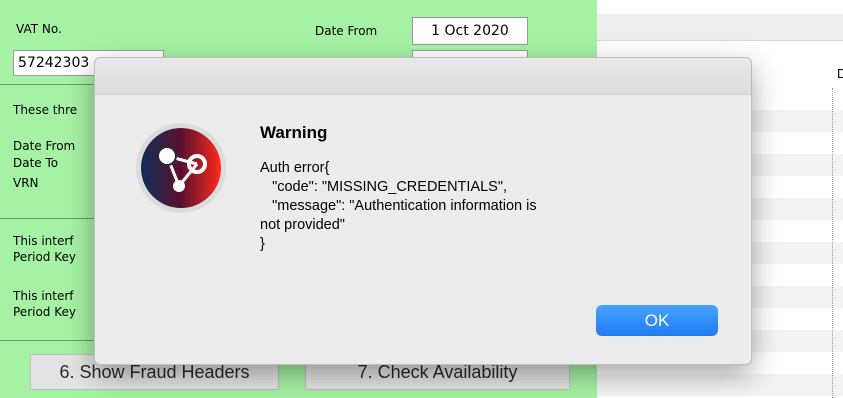 The height and width of the screenshot is (398, 843). I want to click on ok-button: OK, so click(657, 320).